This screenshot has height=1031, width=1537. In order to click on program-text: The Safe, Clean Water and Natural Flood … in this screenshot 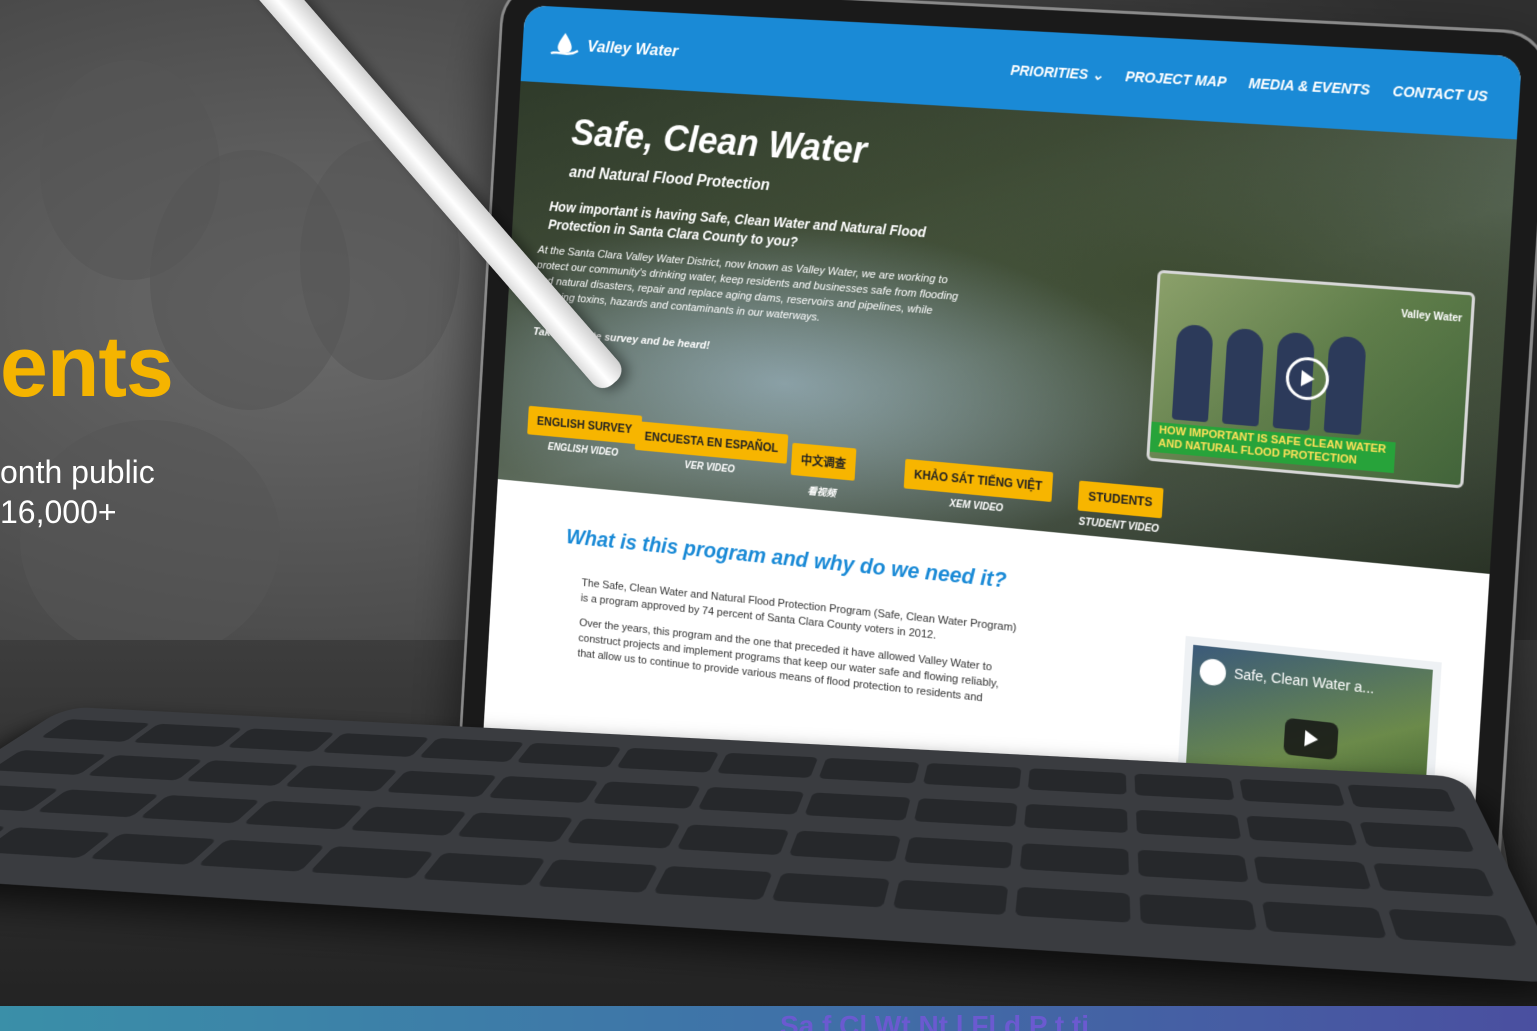, I will do `click(799, 642)`.